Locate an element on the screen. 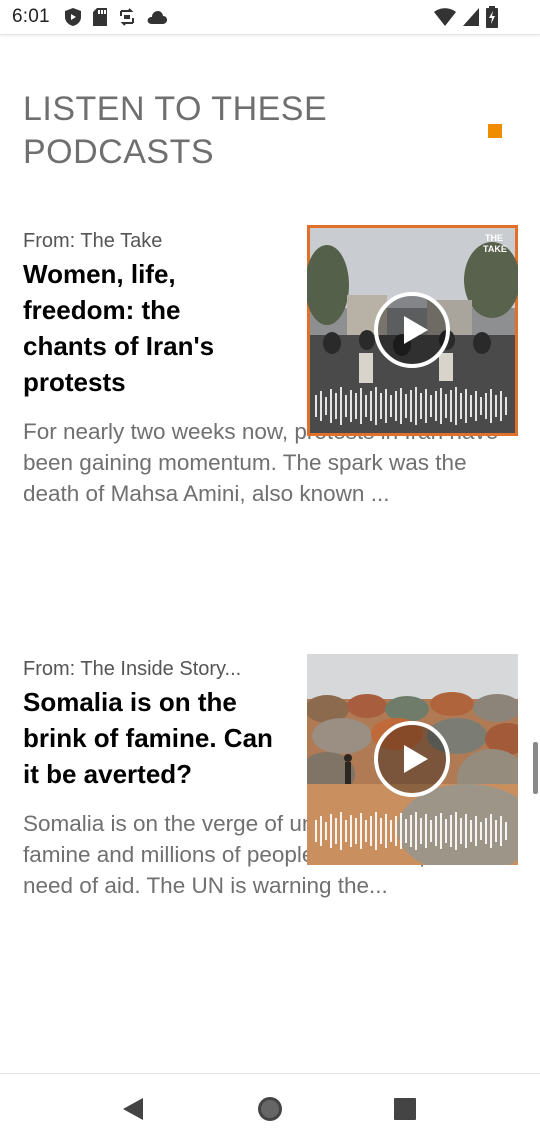 This screenshot has width=540, height=1141. status-icons-right is located at coordinates (466, 17).